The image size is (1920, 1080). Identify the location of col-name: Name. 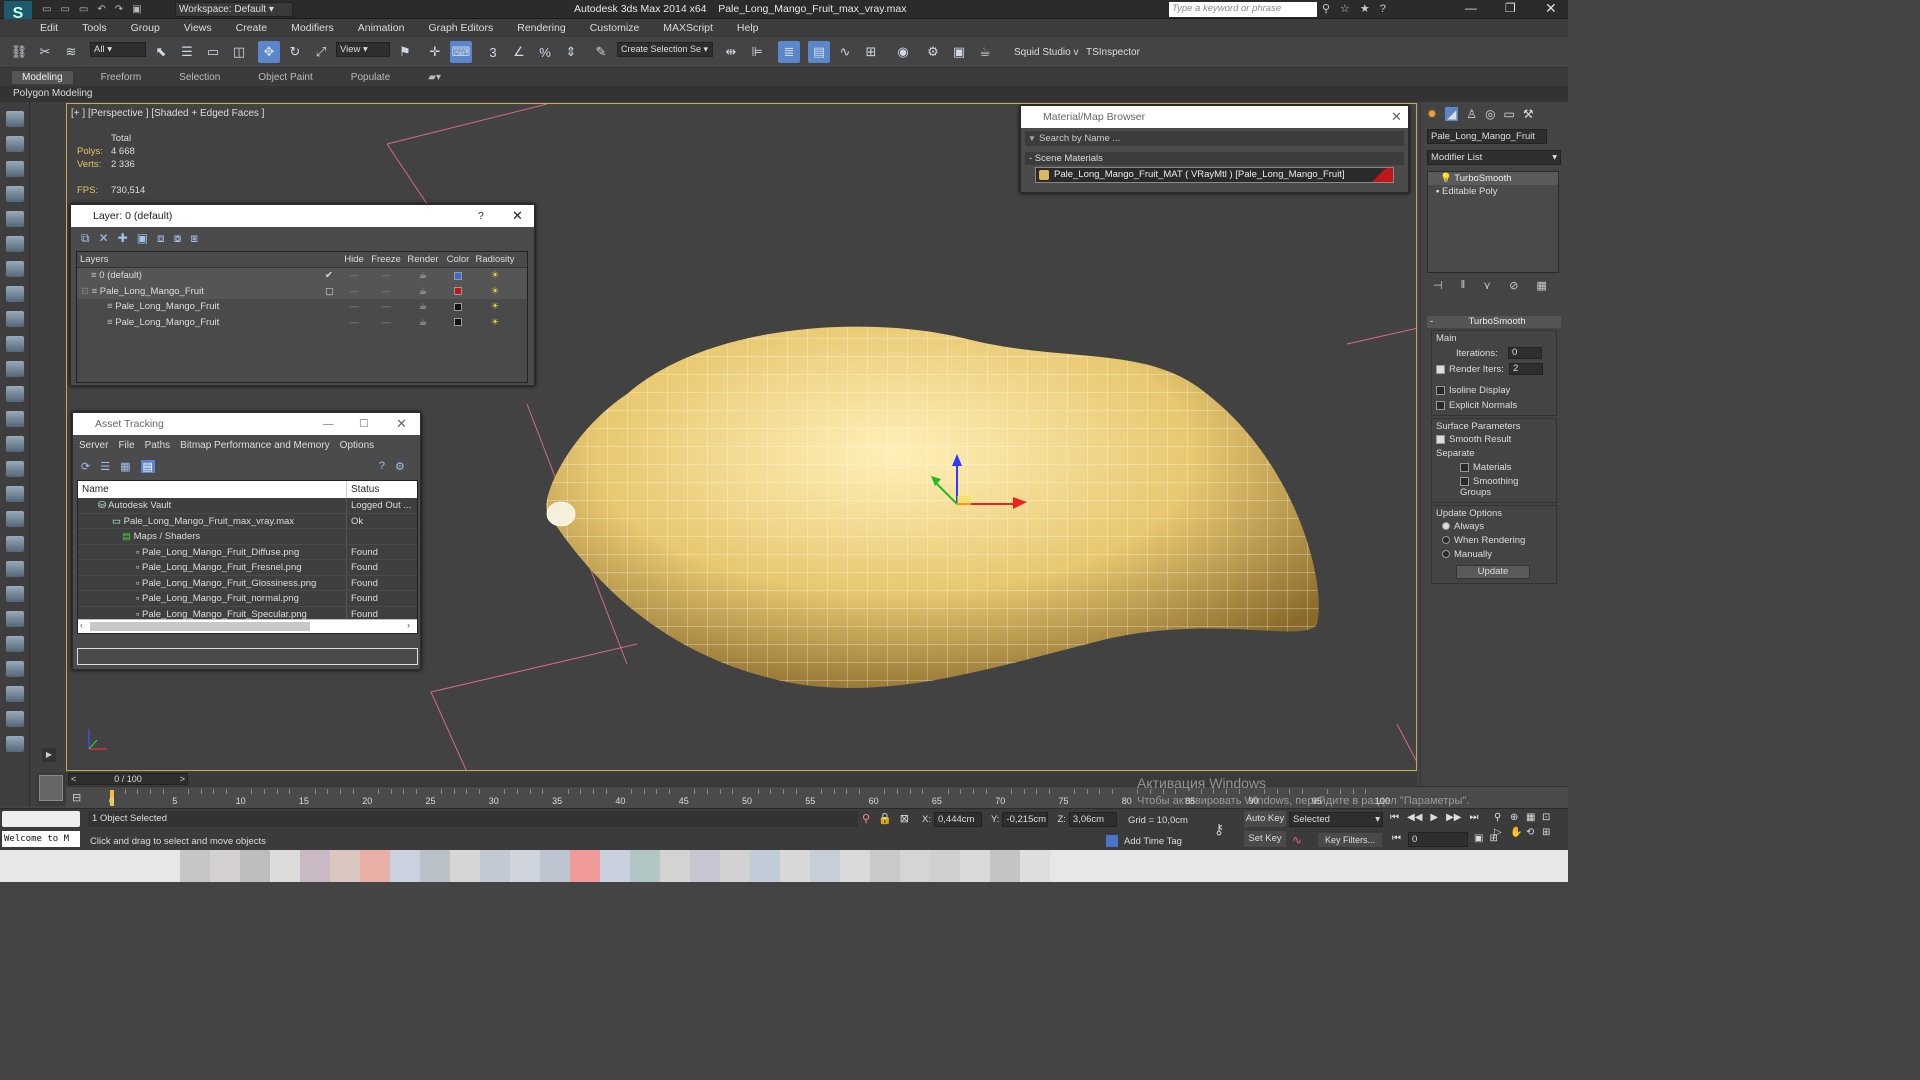
(212, 489).